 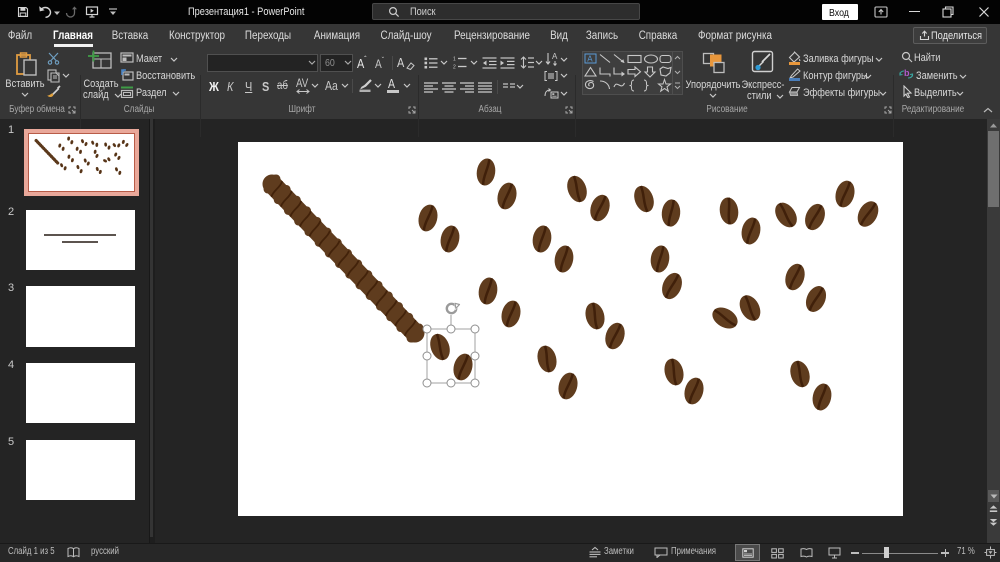 I want to click on svg-text: 2, so click(x=454, y=67).